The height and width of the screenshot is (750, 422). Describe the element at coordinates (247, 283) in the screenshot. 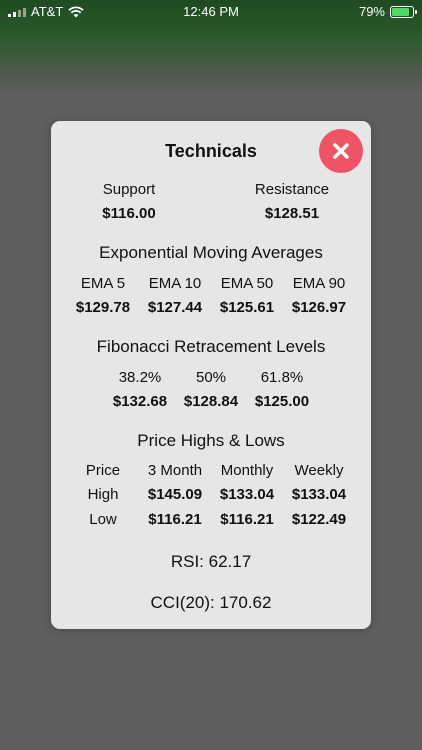

I see `ema-label: EMA 50` at that location.